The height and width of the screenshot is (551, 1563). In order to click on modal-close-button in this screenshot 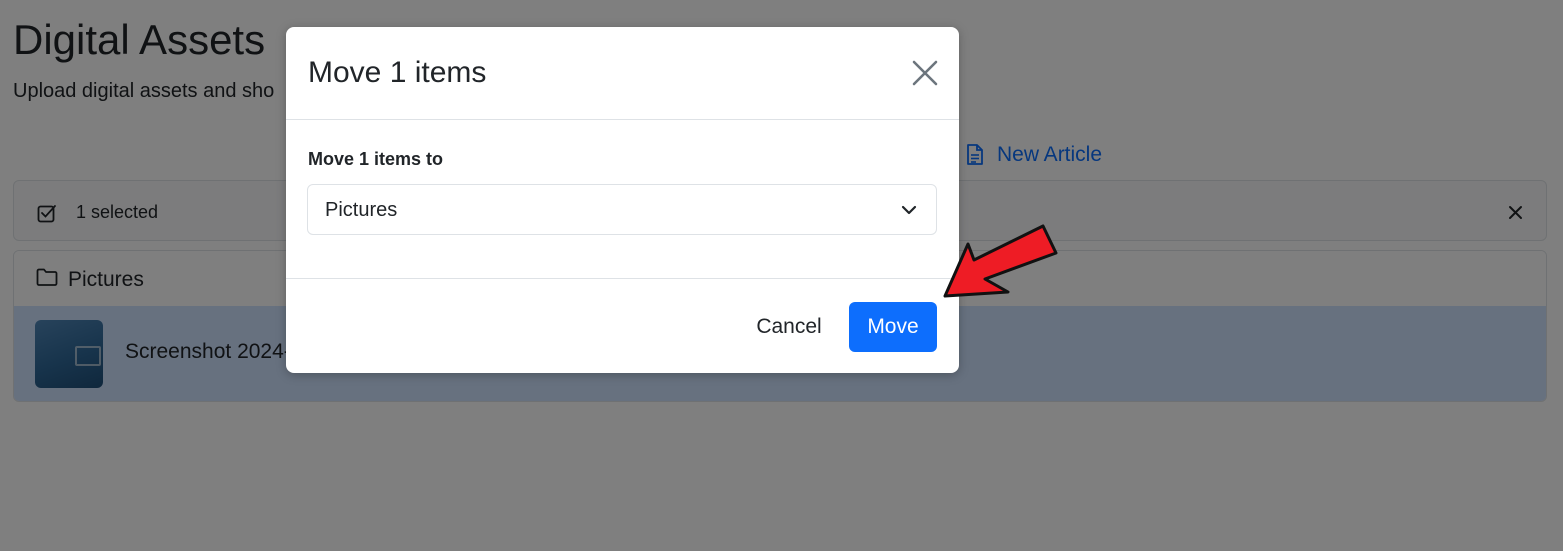, I will do `click(925, 73)`.